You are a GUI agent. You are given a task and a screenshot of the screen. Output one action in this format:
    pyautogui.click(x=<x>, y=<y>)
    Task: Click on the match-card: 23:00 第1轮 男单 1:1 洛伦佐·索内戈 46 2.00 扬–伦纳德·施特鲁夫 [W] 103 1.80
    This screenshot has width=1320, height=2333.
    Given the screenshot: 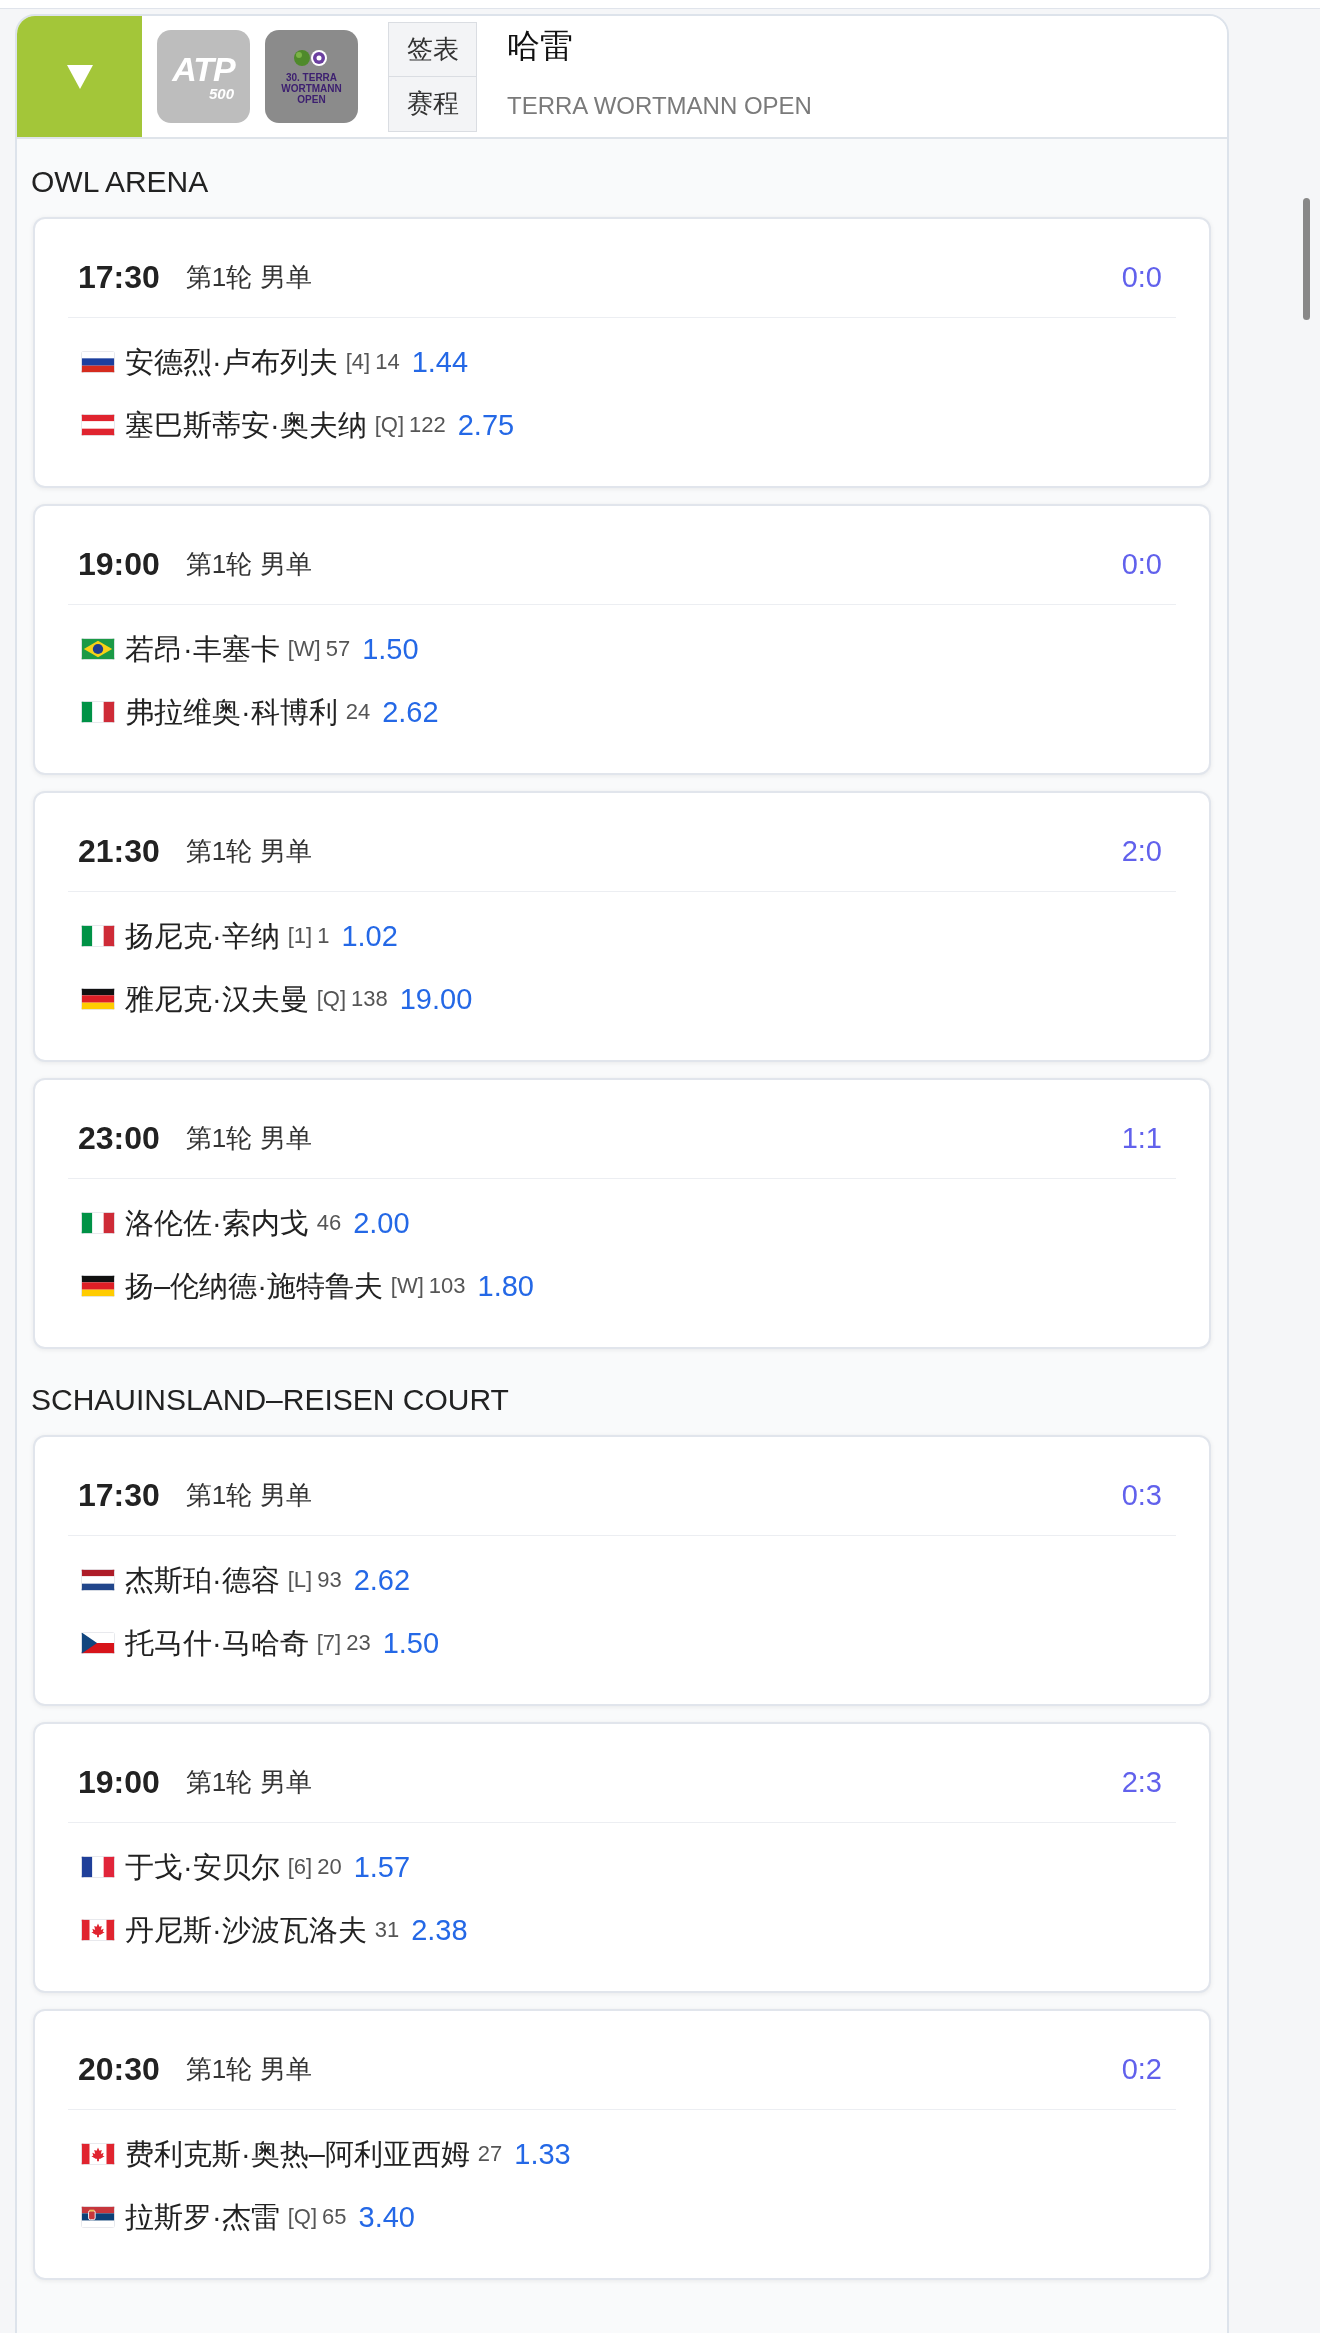 What is the action you would take?
    pyautogui.click(x=622, y=1213)
    